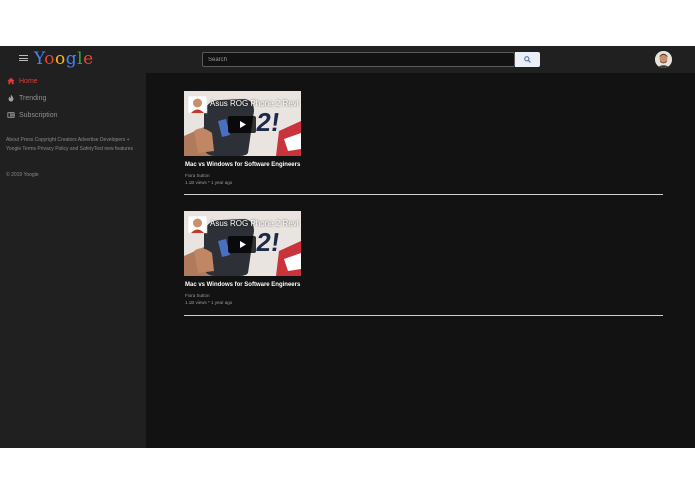  I want to click on logo-letter: Y, so click(39, 59).